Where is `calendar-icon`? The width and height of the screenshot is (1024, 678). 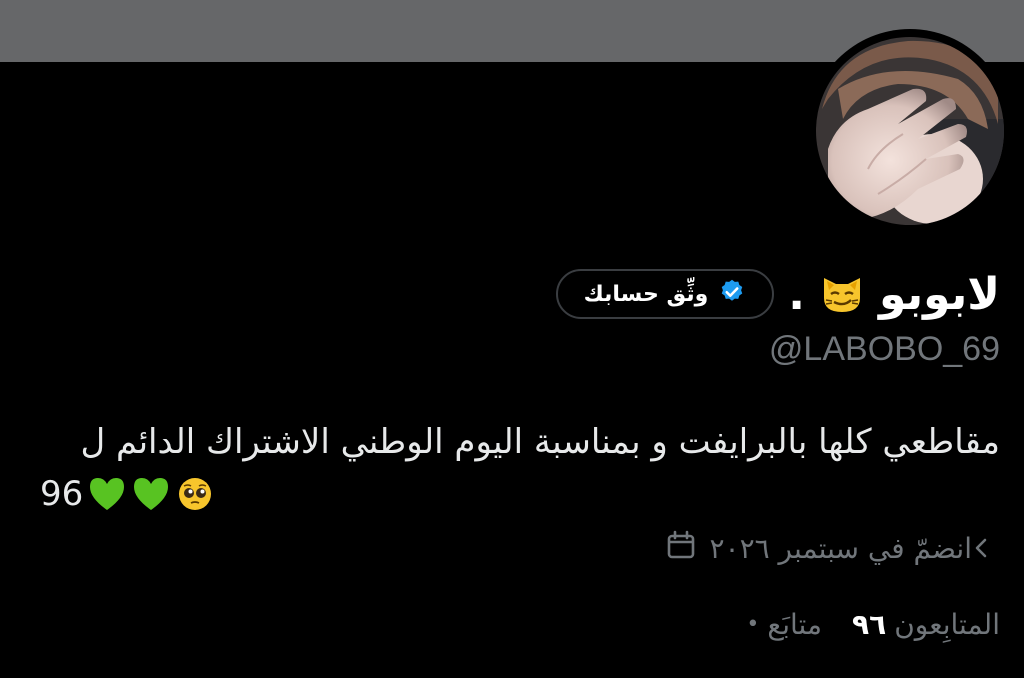
calendar-icon is located at coordinates (681, 548).